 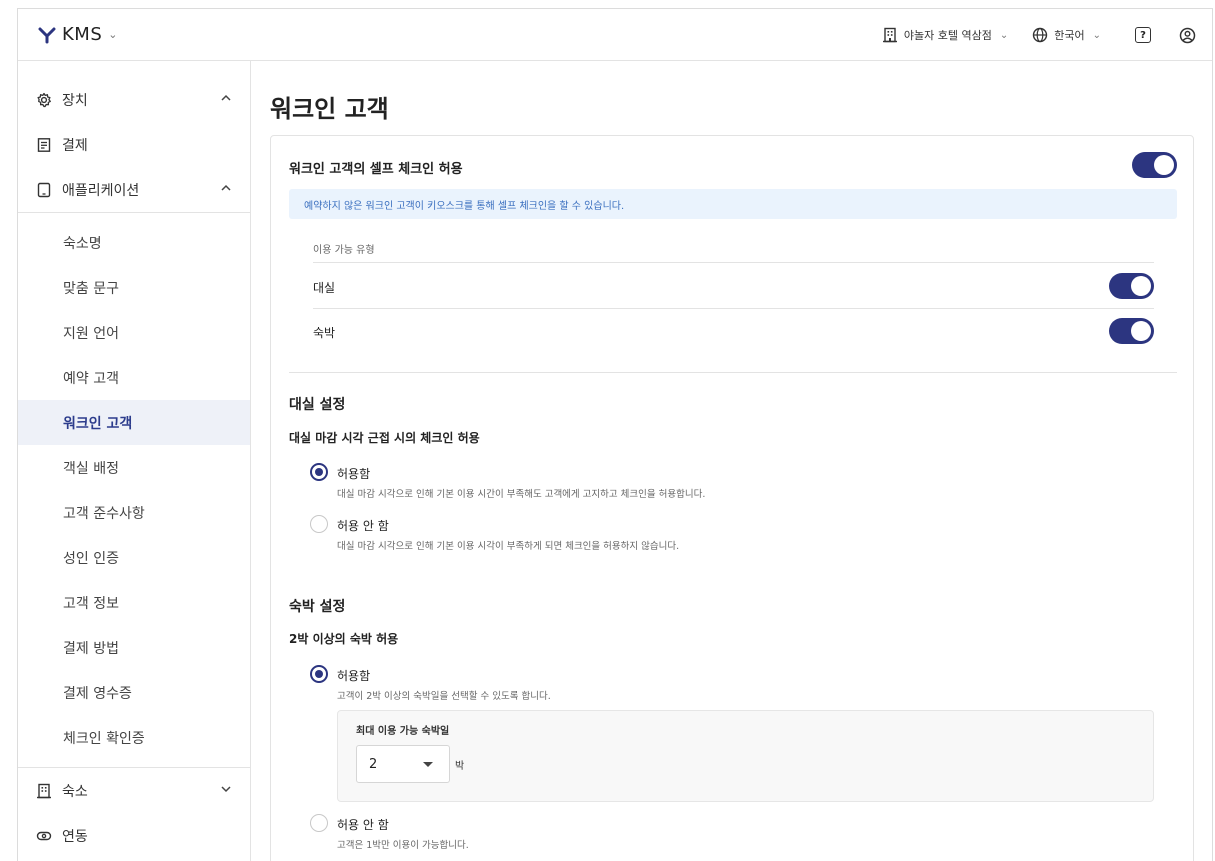 What do you see at coordinates (373, 764) in the screenshot?
I see `max-nights-value: 2` at bounding box center [373, 764].